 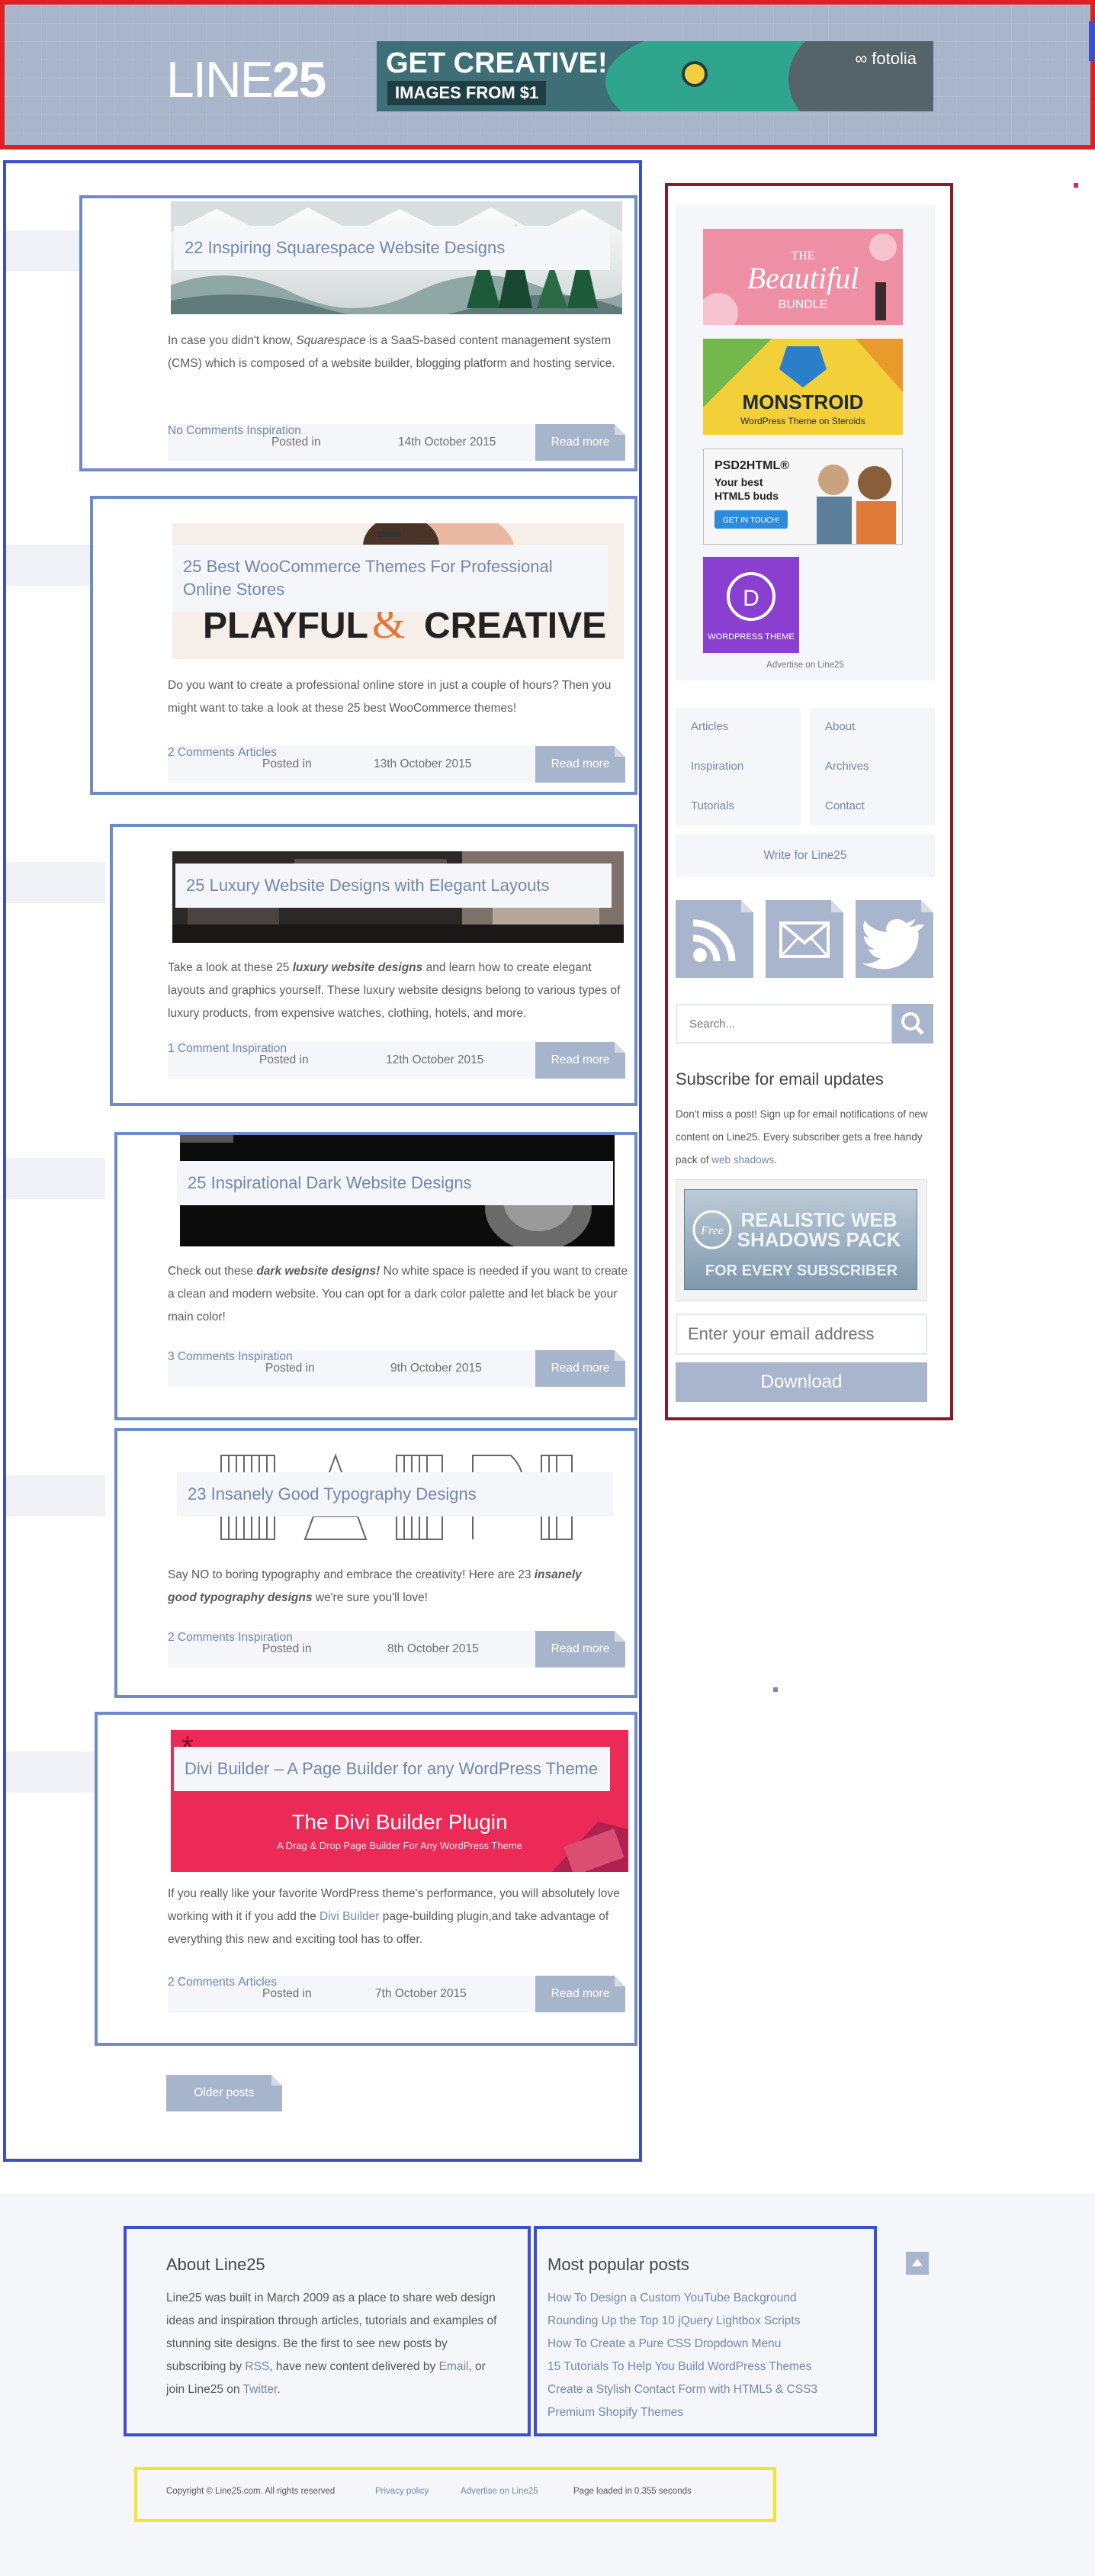 I want to click on search-icon, so click(x=913, y=1023).